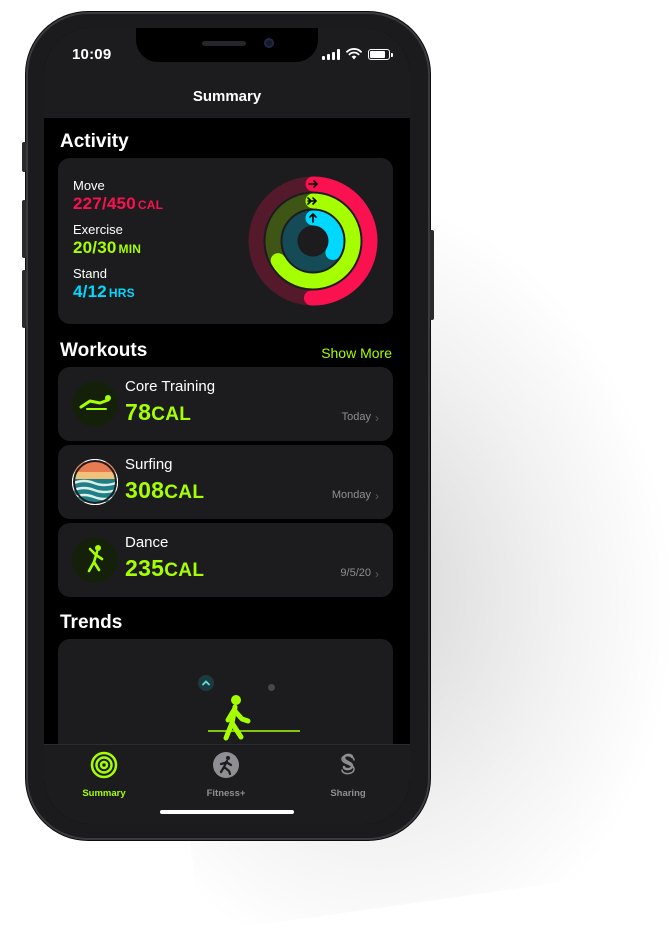  I want to click on fitness-plus-icon, so click(226, 765).